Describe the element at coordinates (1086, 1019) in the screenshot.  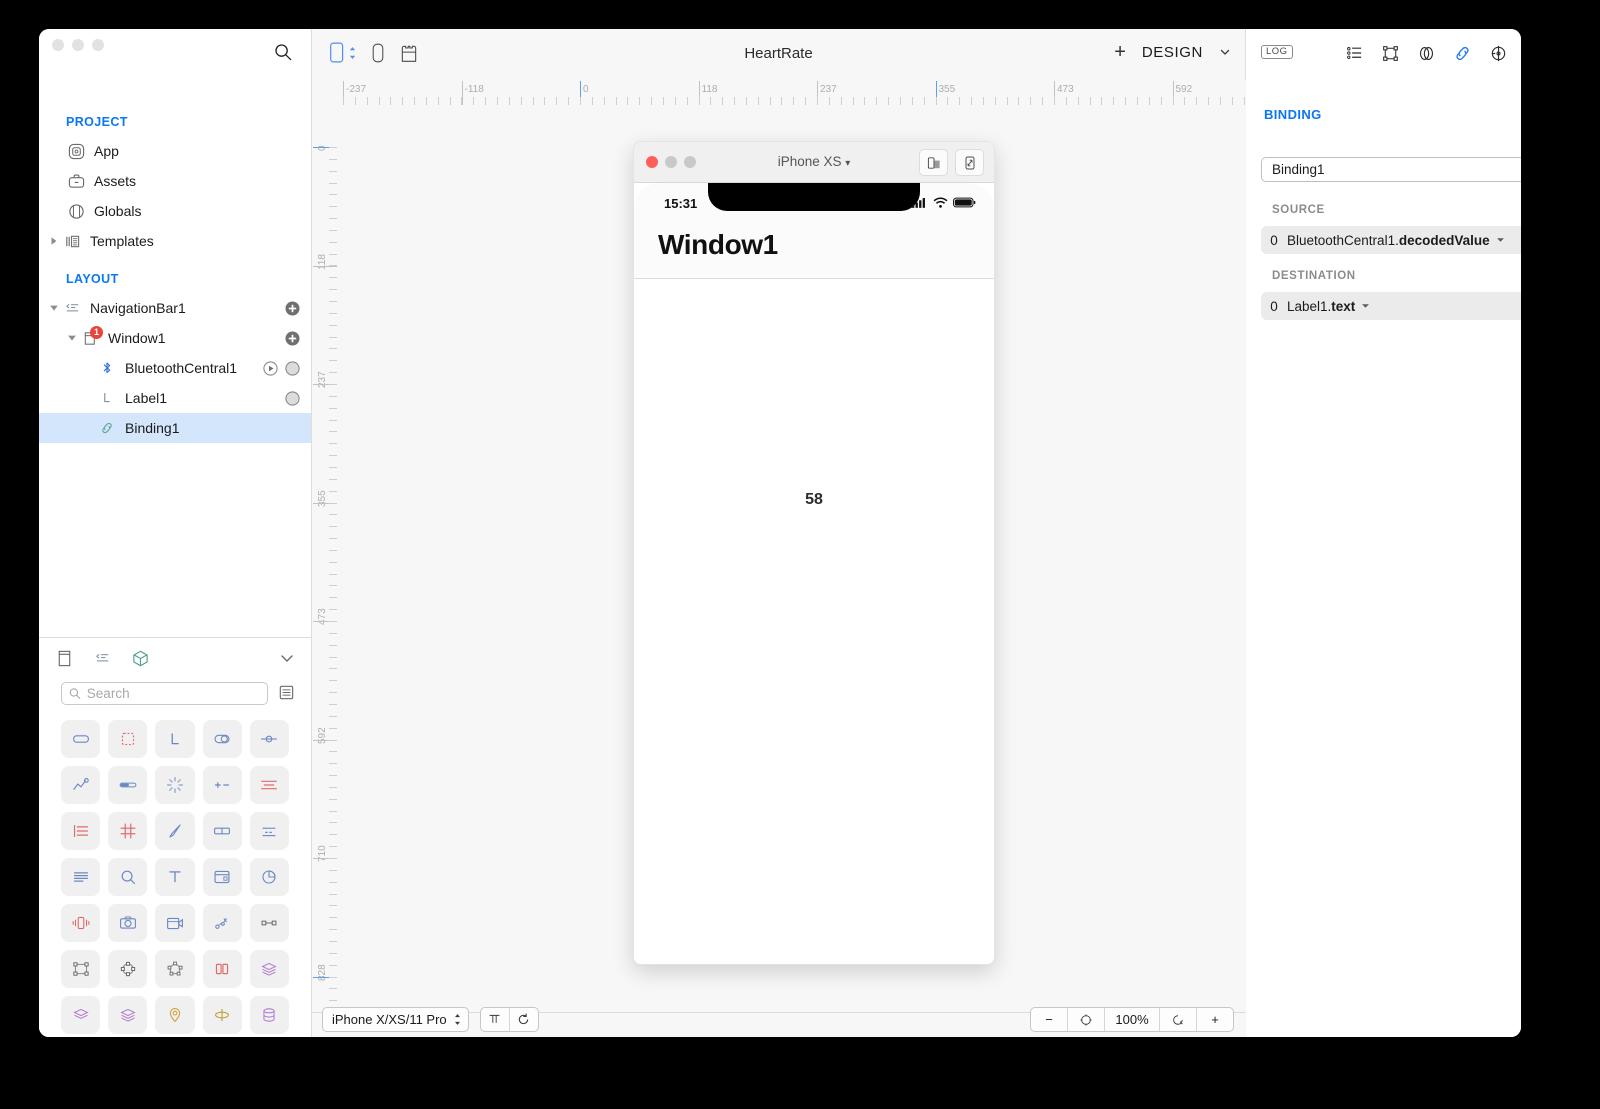
I see `fit-icon` at that location.